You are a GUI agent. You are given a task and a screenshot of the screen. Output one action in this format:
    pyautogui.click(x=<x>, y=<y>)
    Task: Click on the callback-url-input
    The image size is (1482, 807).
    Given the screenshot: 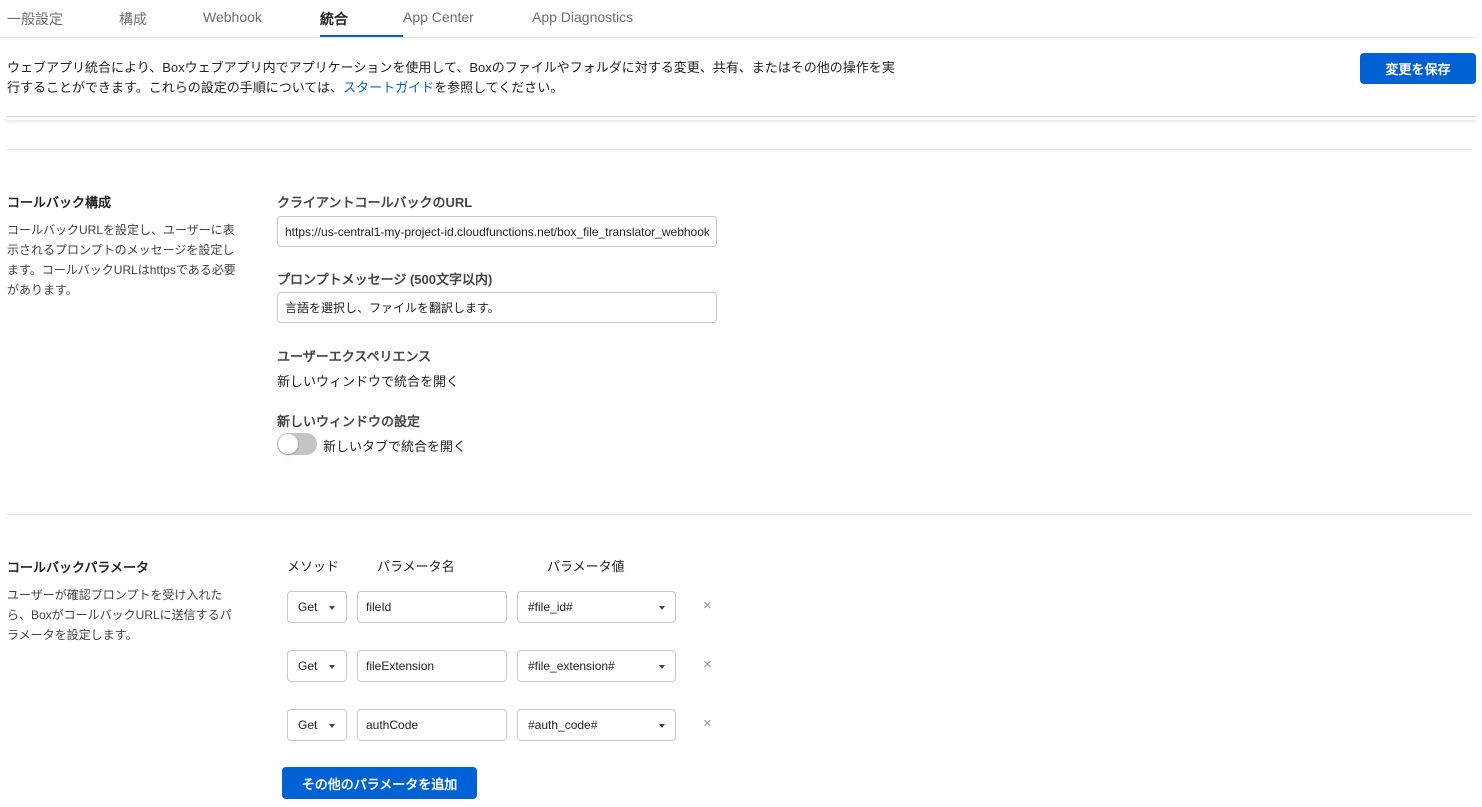 What is the action you would take?
    pyautogui.click(x=497, y=231)
    